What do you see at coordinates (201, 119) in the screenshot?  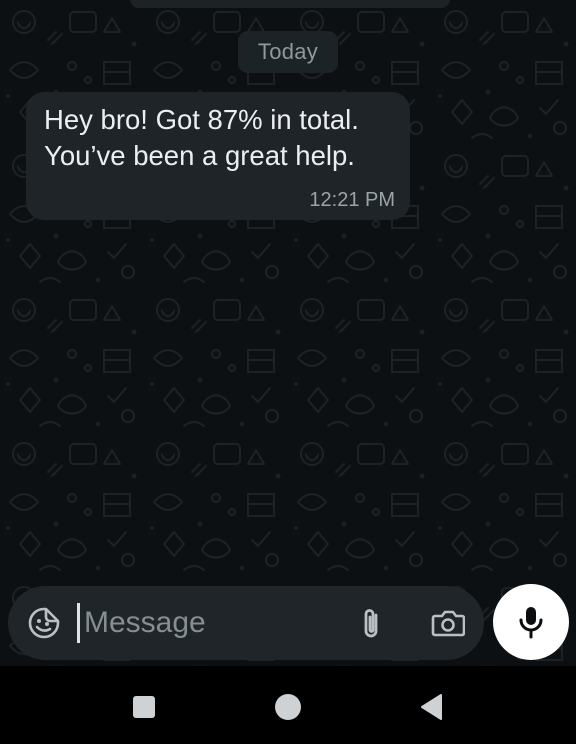 I see `message-line-1: Hey bro! Got 87% in total.` at bounding box center [201, 119].